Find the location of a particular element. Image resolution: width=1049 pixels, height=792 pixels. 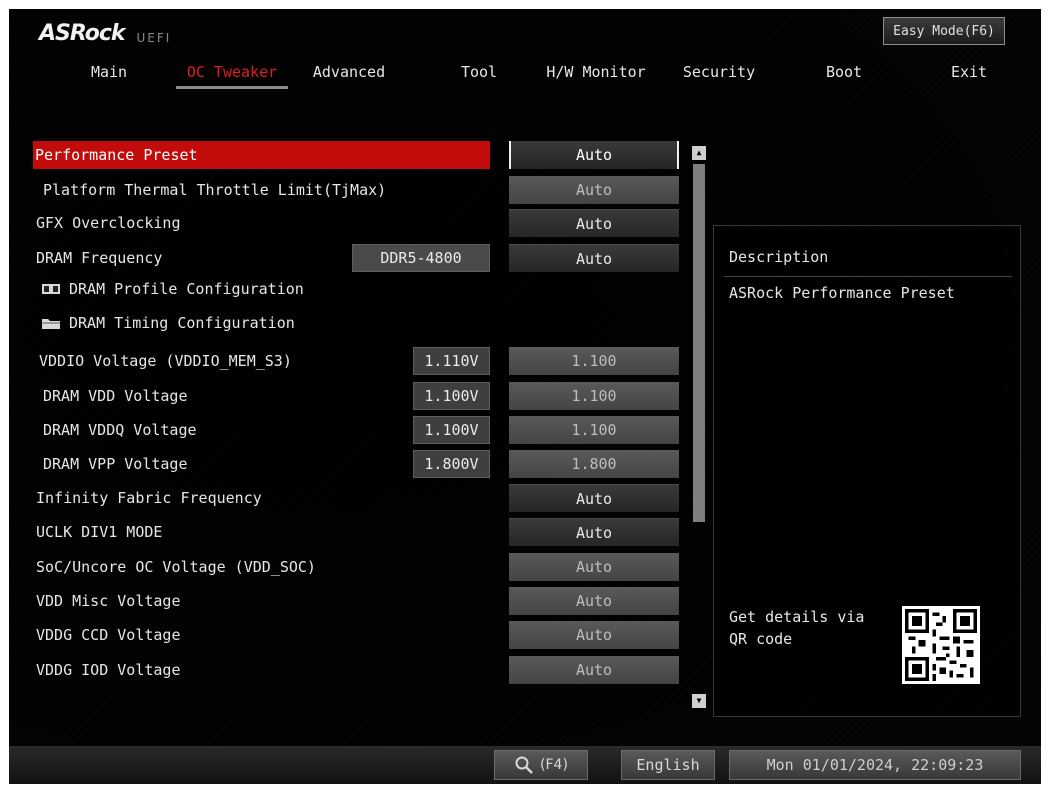

uclk-div1-value: Auto is located at coordinates (594, 532).